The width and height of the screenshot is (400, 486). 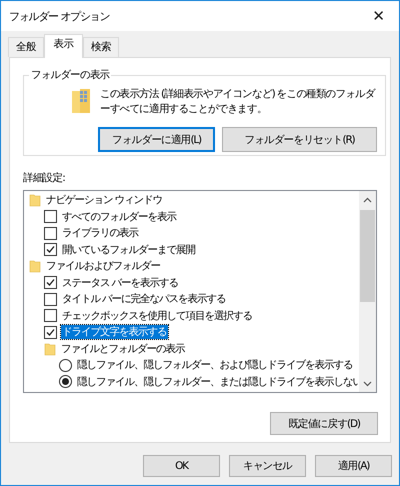 I want to click on cancel-button: キャンセル, so click(x=267, y=466).